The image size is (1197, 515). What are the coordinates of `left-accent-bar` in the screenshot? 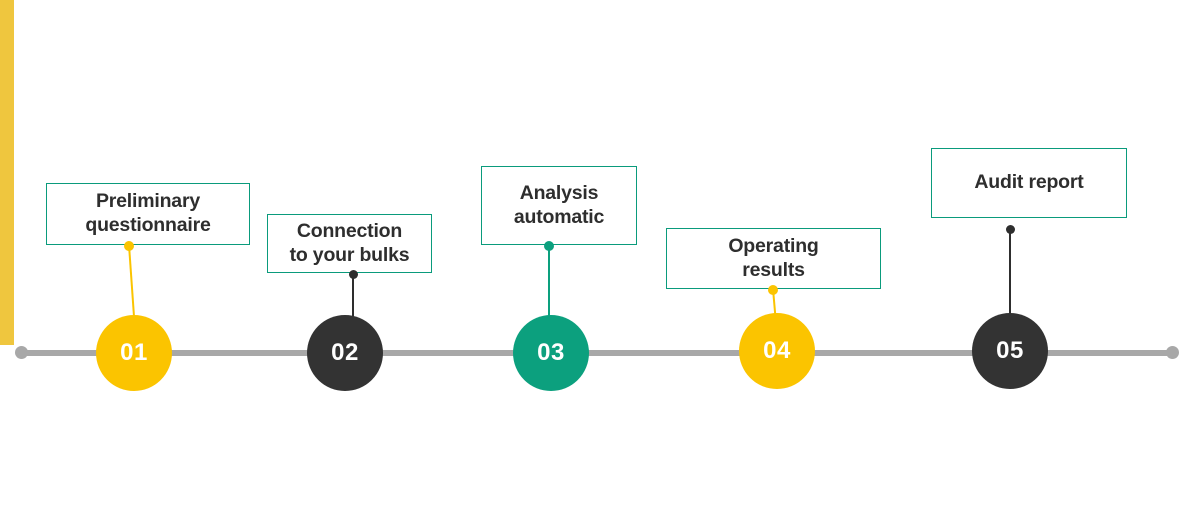 It's located at (7, 172).